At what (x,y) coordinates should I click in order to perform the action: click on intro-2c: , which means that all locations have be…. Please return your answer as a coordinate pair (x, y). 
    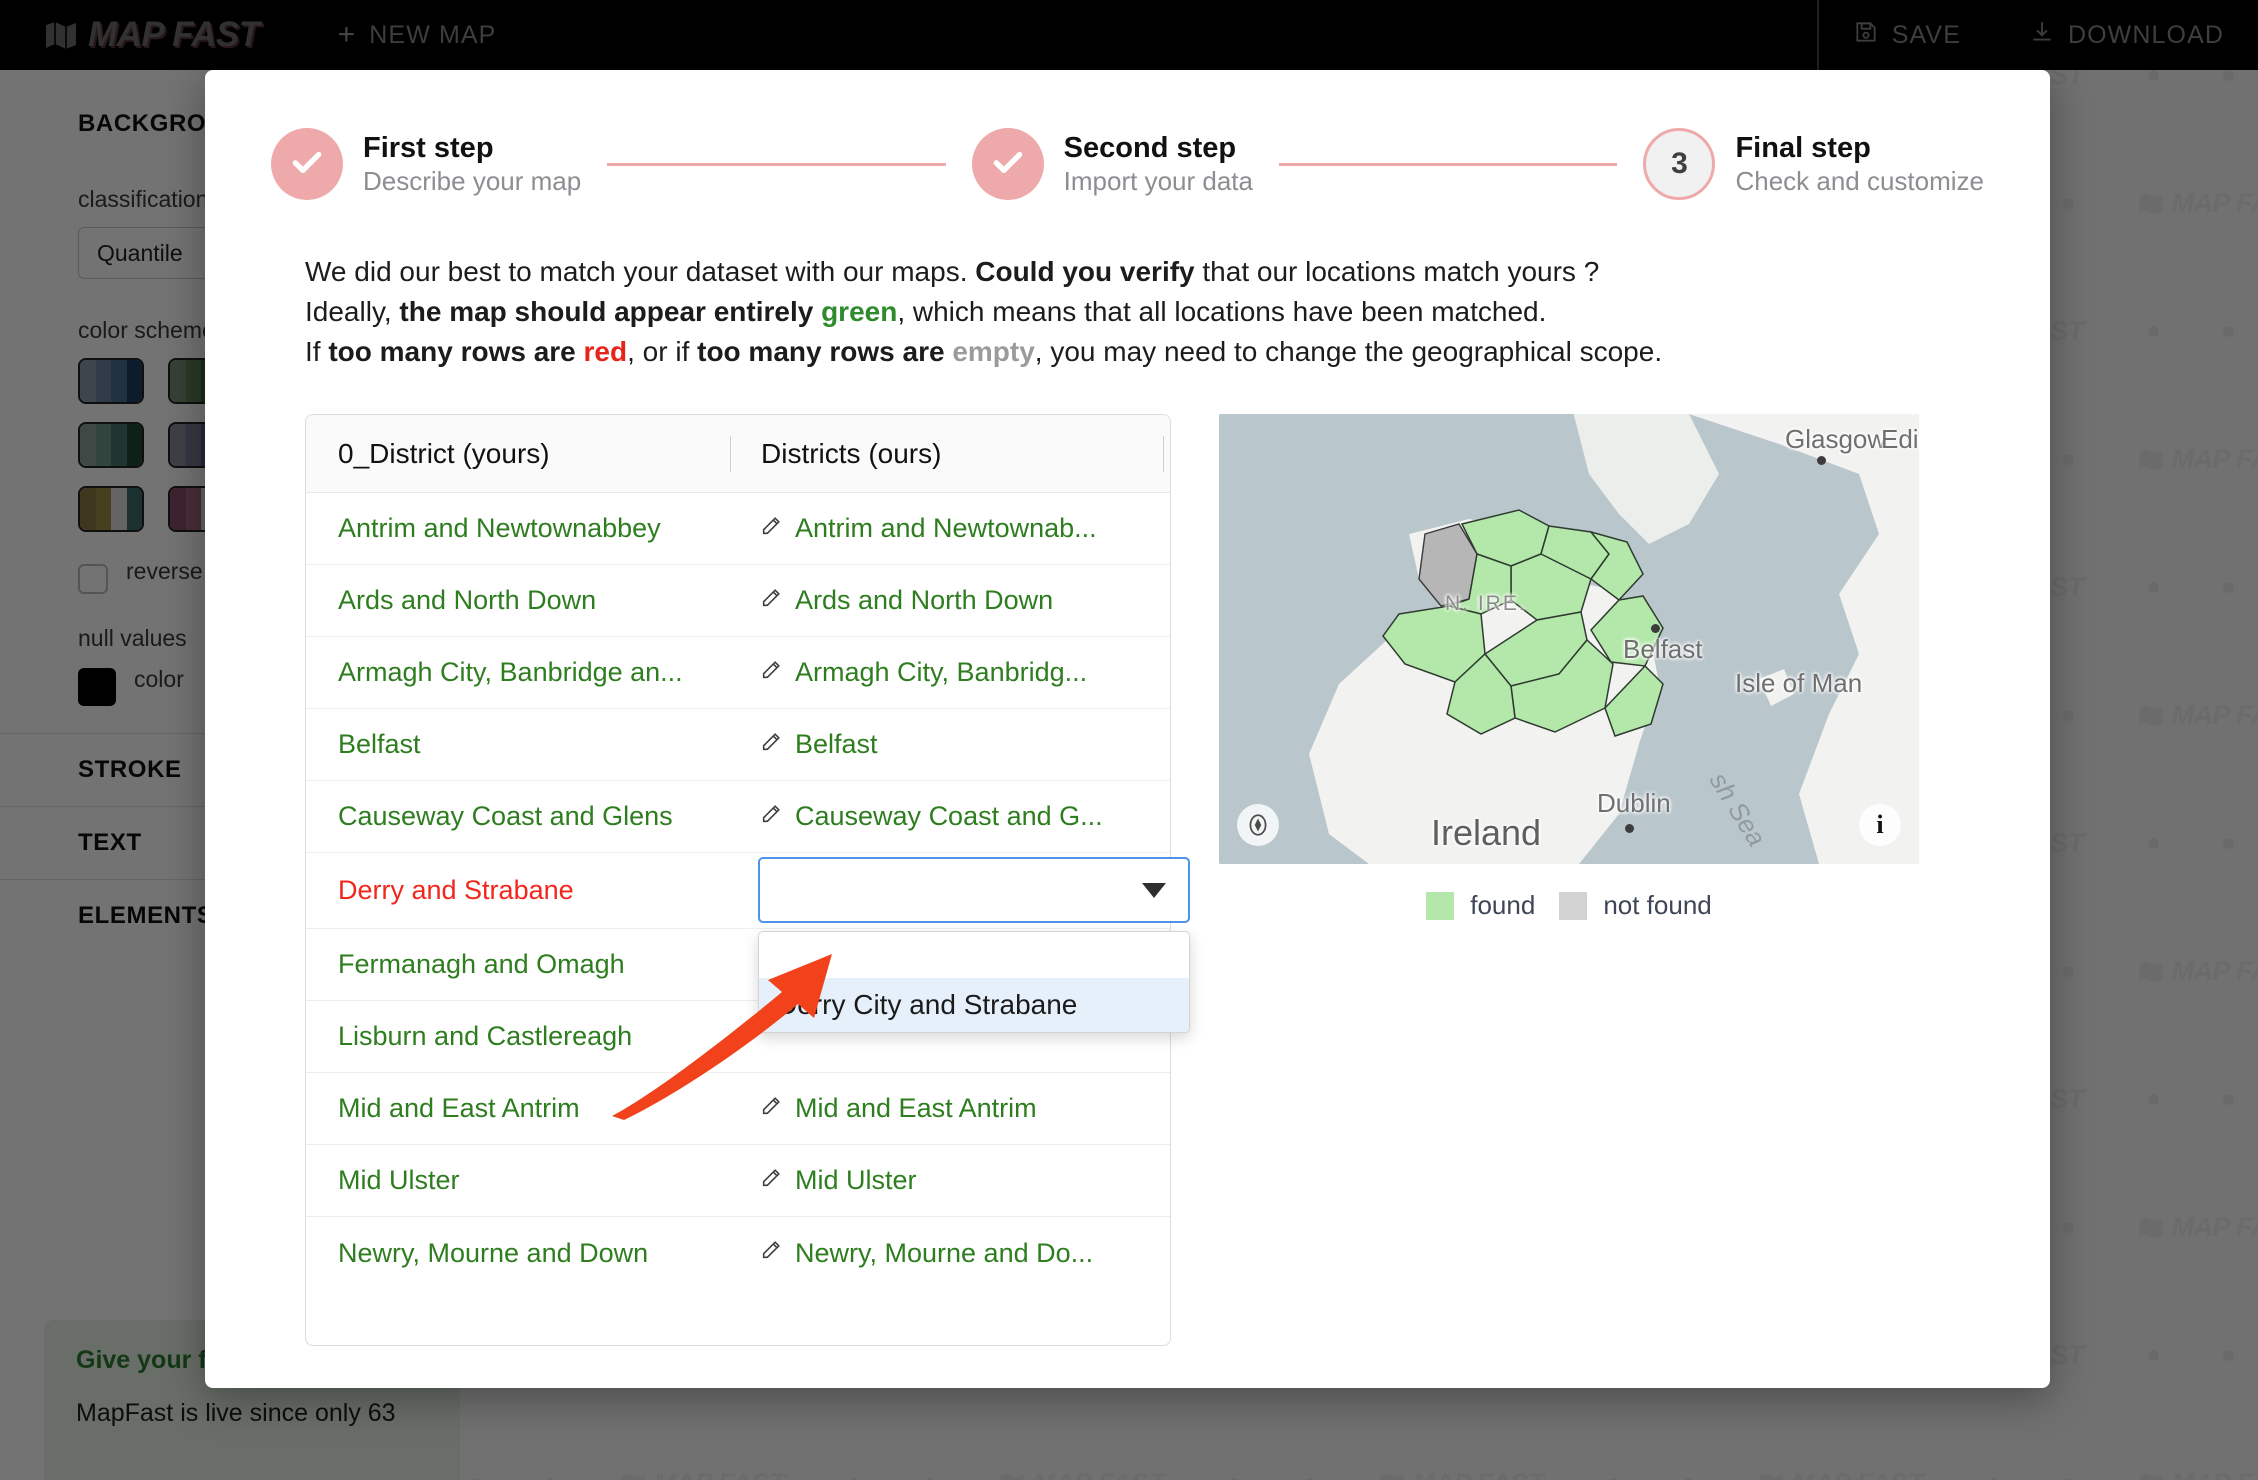
    Looking at the image, I should click on (1222, 312).